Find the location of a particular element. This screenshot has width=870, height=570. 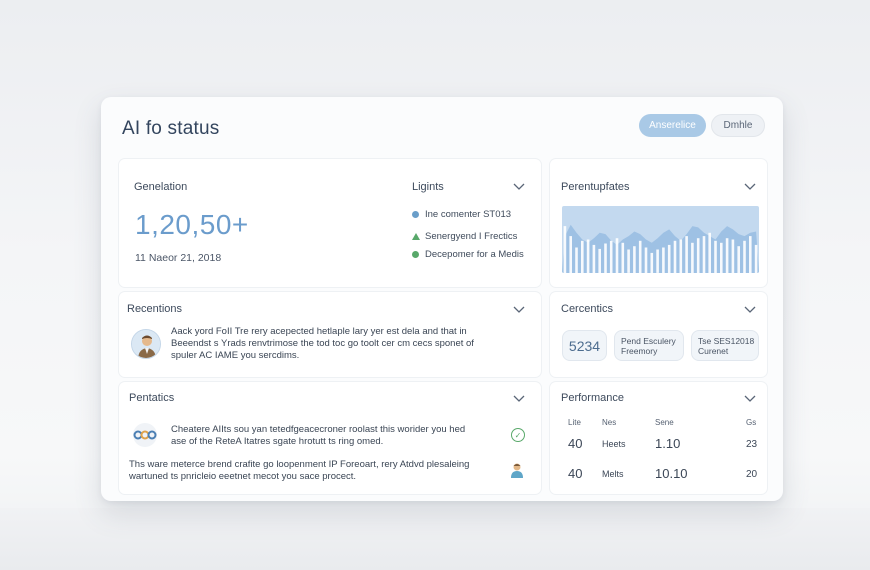

table-cell: Heets is located at coordinates (614, 444).